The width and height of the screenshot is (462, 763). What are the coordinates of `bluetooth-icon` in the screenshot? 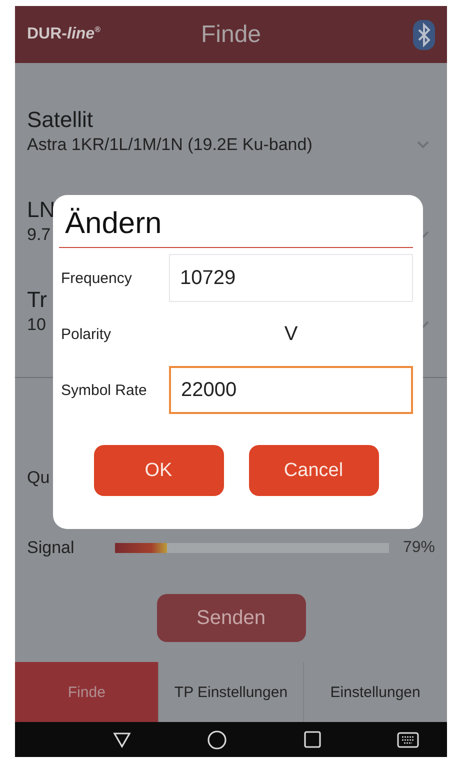 It's located at (424, 35).